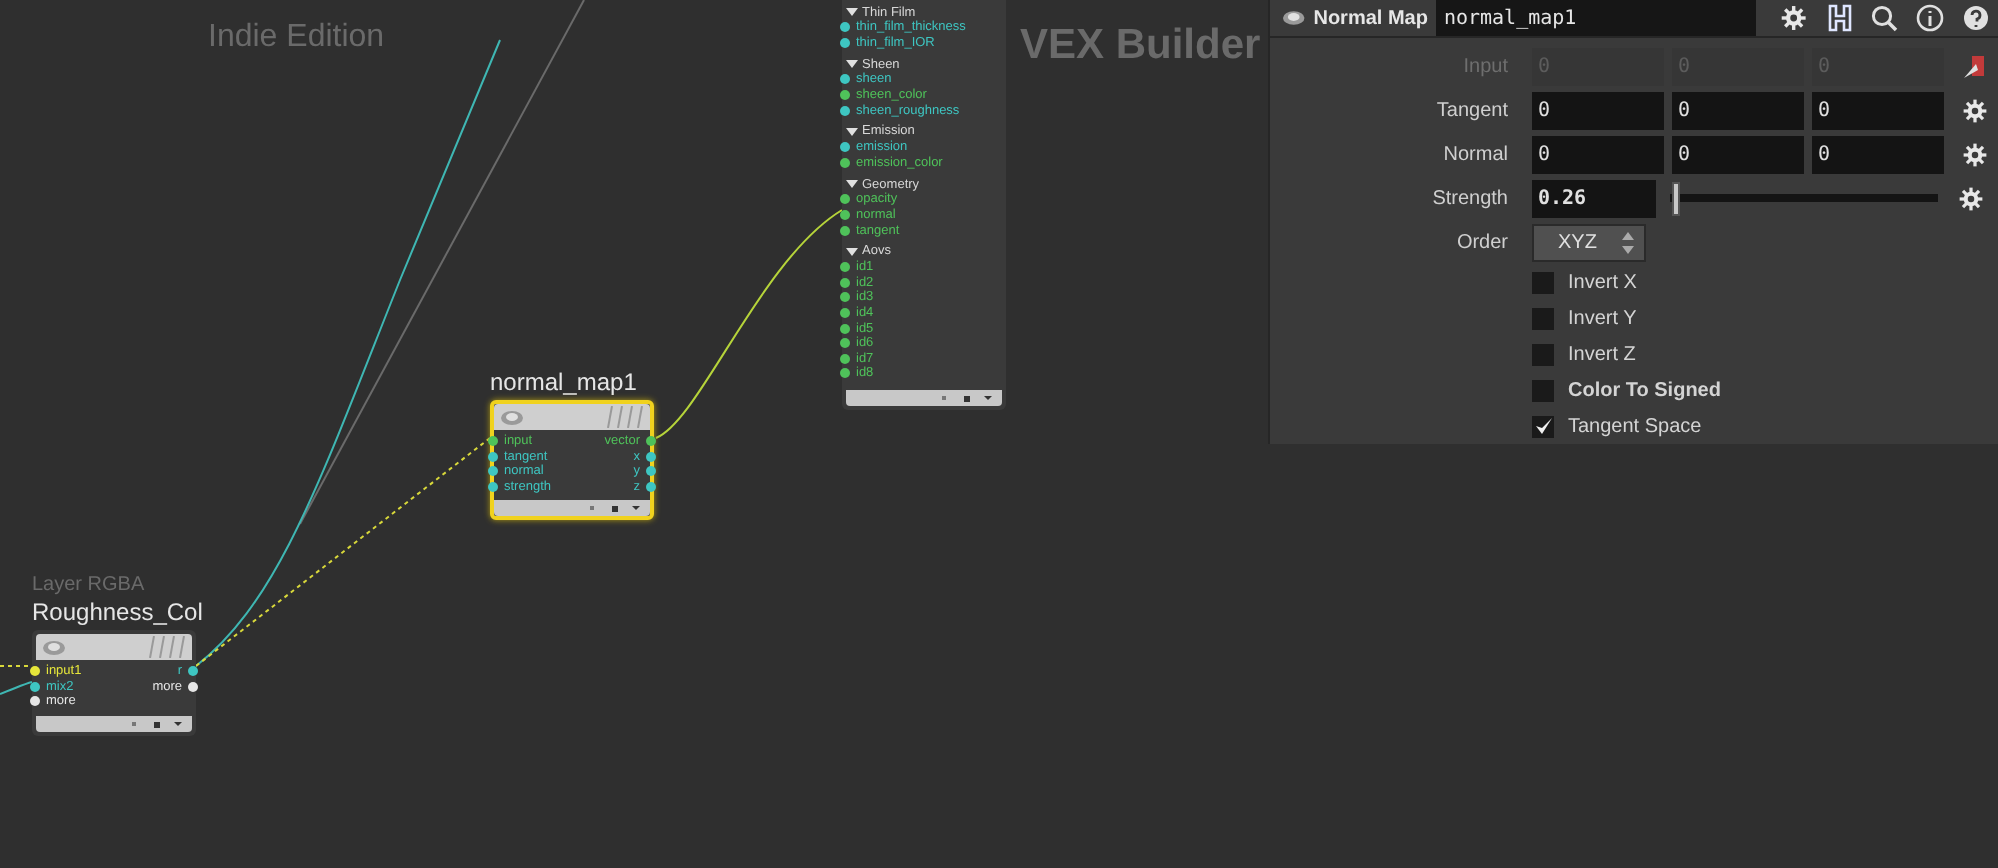 The height and width of the screenshot is (868, 1998). Describe the element at coordinates (1635, 426) in the screenshot. I see `checkbox-label: Tangent Space` at that location.